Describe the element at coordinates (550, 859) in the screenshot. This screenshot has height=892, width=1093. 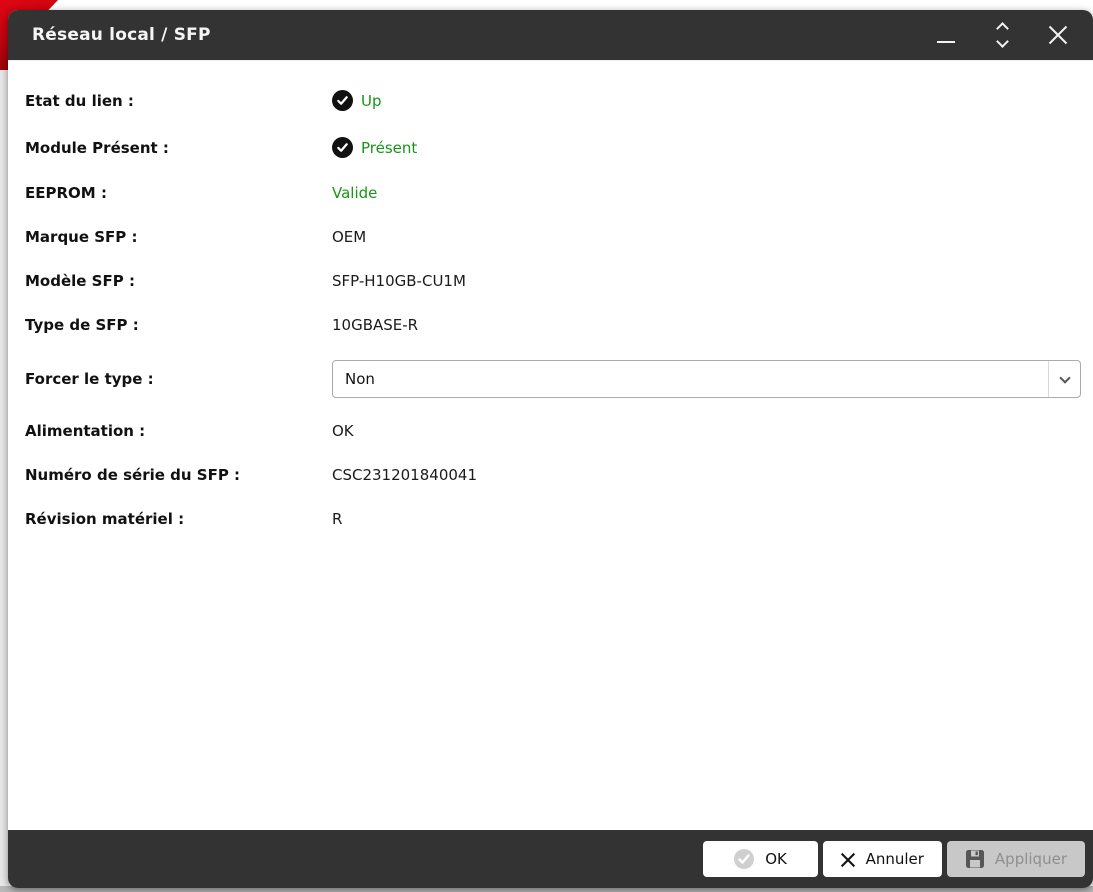
I see `dialog-footer: OK Annuler Appliquer` at that location.